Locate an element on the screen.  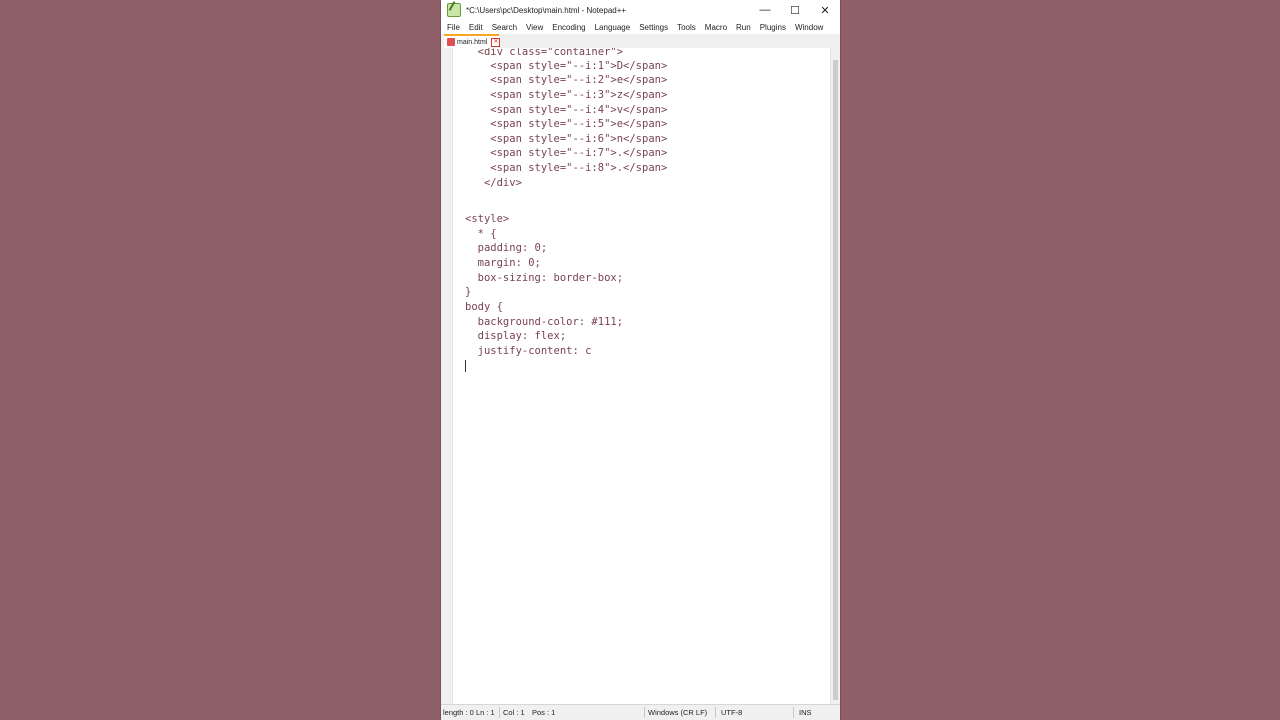
code-line: <span style="--i:3">z</span> is located at coordinates (566, 95).